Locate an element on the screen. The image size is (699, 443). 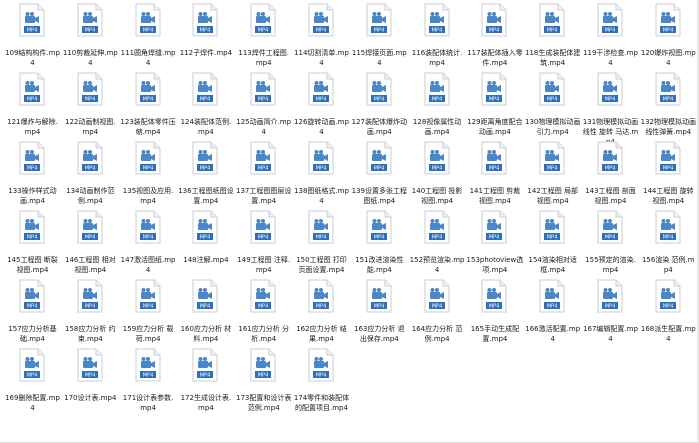
file-name-label: 122动画制视图.mp4 is located at coordinates (90, 127).